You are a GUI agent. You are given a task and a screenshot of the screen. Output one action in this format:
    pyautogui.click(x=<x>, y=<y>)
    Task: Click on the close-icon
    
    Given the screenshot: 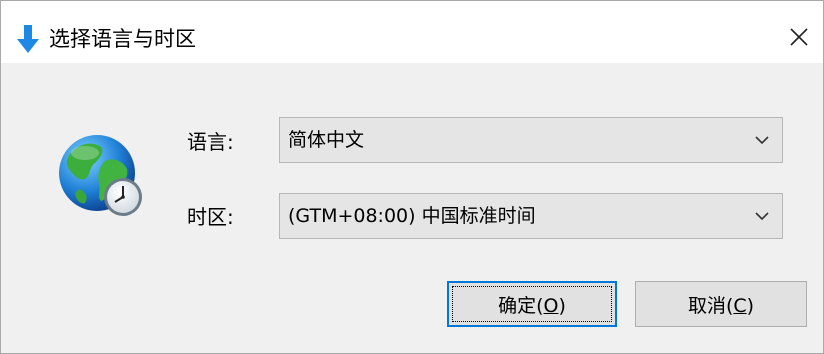 What is the action you would take?
    pyautogui.click(x=799, y=37)
    